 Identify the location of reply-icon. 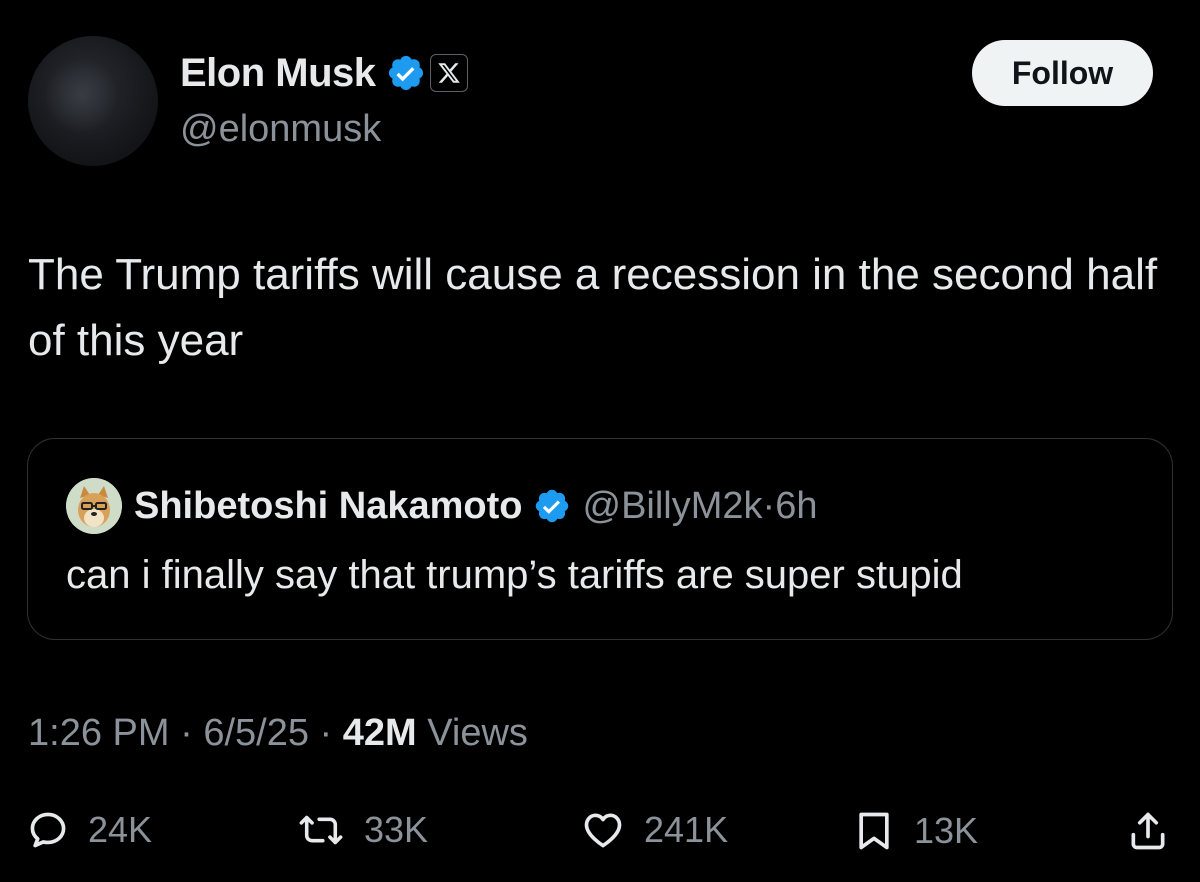
(48, 830).